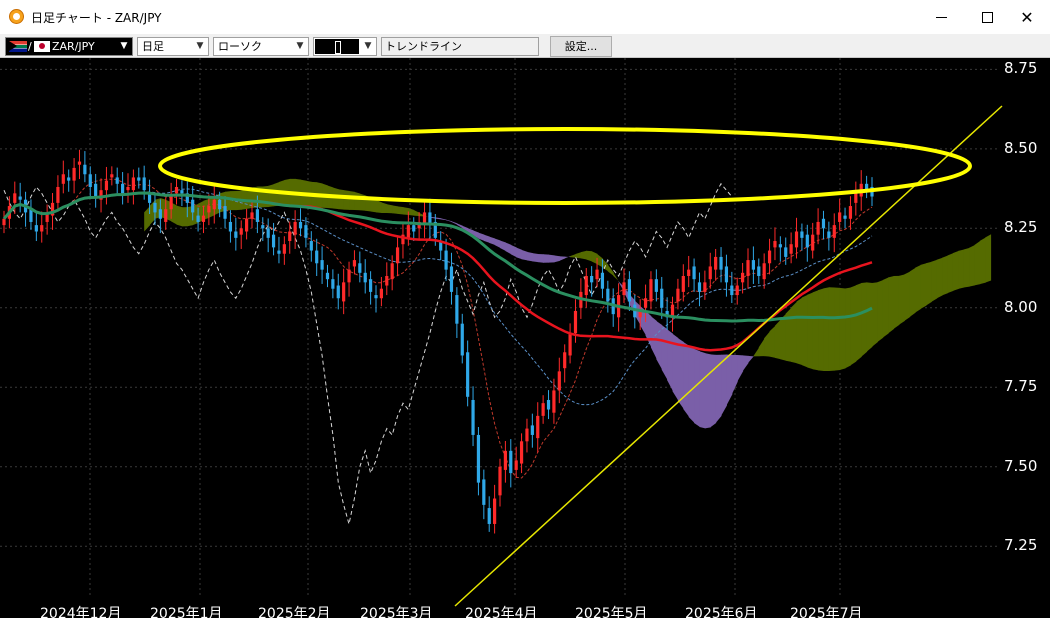 This screenshot has height=618, width=1050. I want to click on japan-flag-icon, so click(42, 46).